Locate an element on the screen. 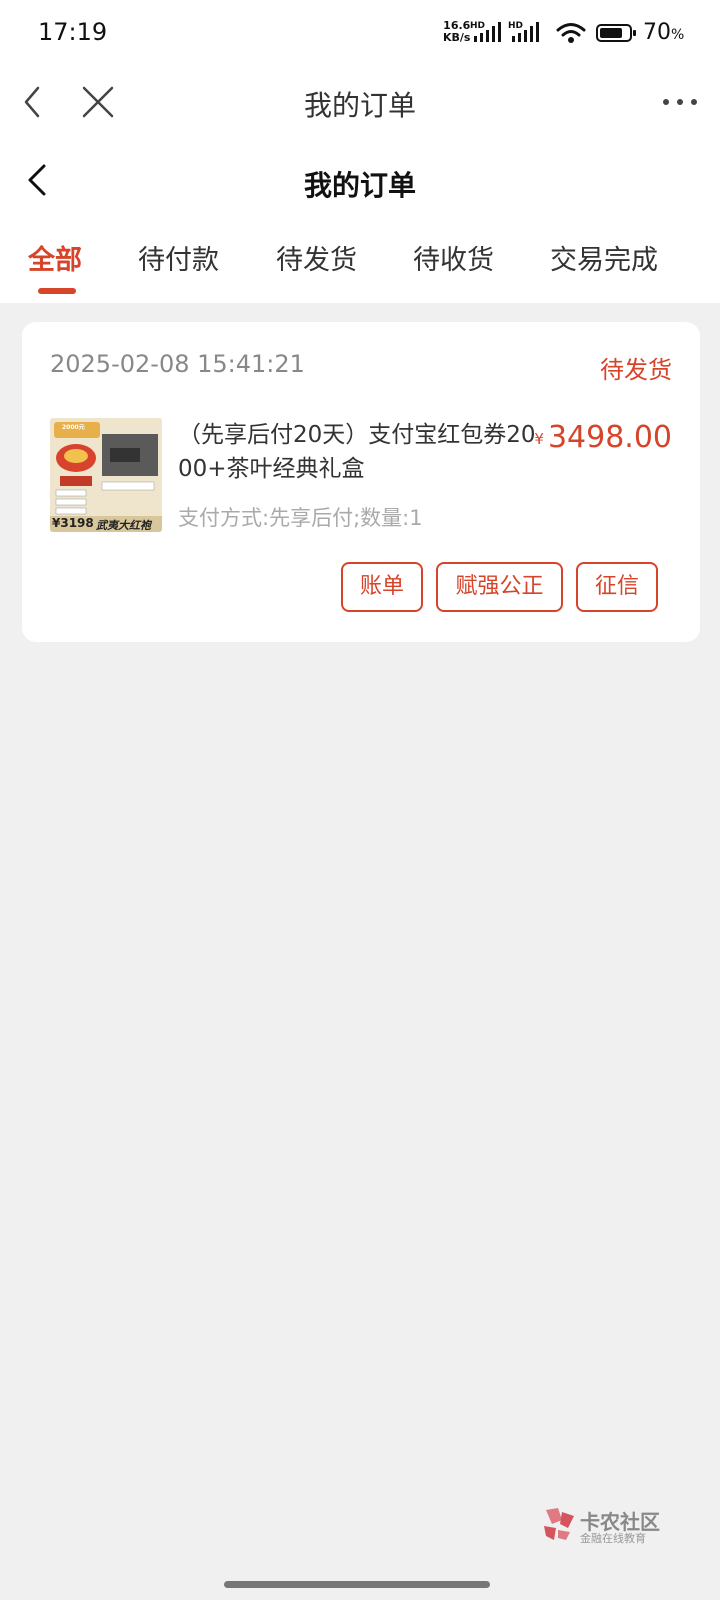 This screenshot has width=720, height=1600. order-tabs: 全部 待付款 待发货 待收货 交易完成 is located at coordinates (360, 267).